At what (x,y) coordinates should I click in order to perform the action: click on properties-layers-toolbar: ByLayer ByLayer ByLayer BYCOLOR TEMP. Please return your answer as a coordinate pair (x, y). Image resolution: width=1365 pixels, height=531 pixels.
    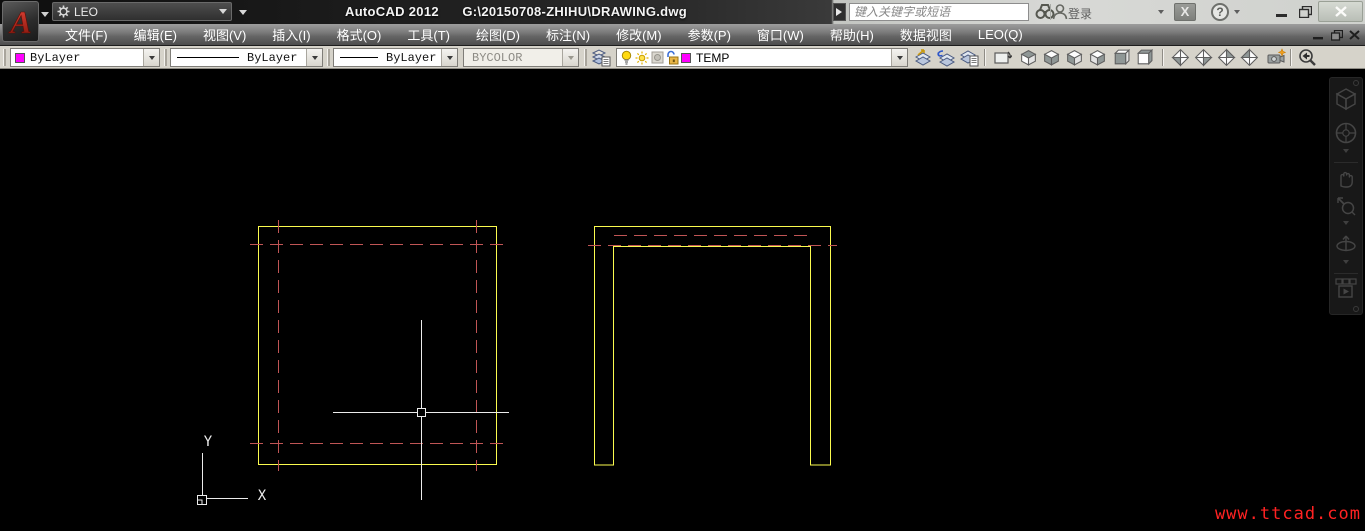
    Looking at the image, I should click on (682, 57).